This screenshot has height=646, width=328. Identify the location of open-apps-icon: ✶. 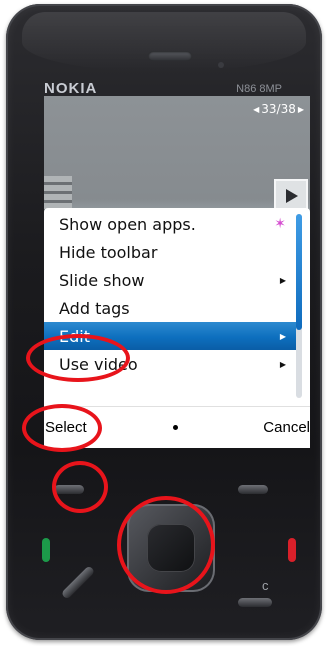
(280, 224).